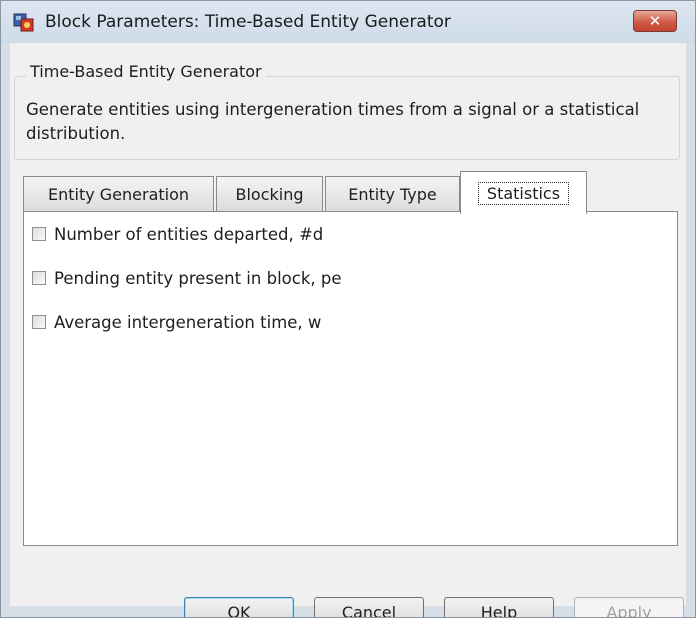 The height and width of the screenshot is (618, 696). Describe the element at coordinates (629, 607) in the screenshot. I see `apply-button: Apply` at that location.